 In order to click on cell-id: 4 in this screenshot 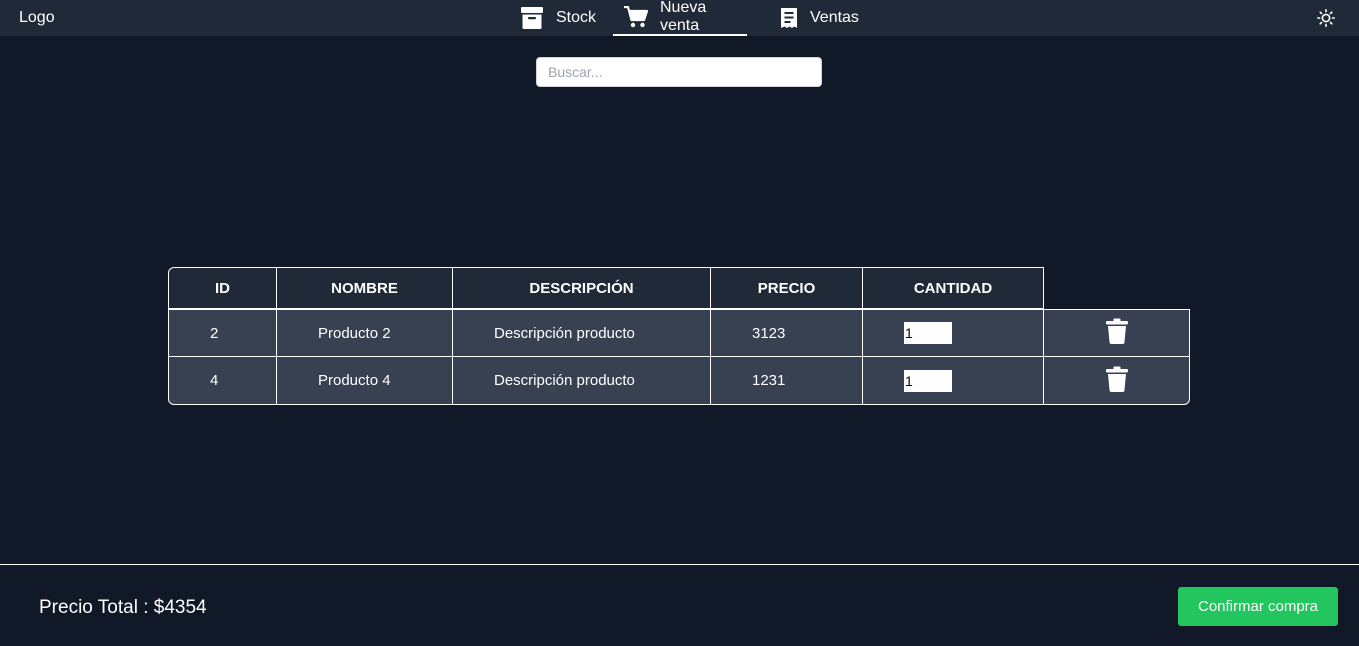, I will do `click(222, 380)`.